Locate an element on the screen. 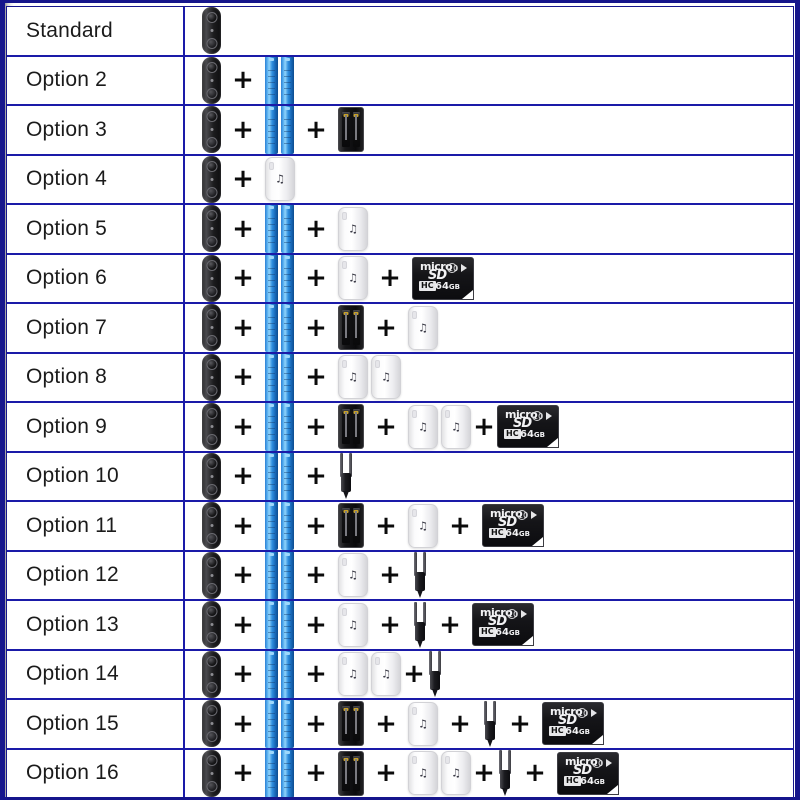  table-row: Option 16 + + + ♫ ♫ + + micro SD 10 HC 64GB is located at coordinates (400, 773).